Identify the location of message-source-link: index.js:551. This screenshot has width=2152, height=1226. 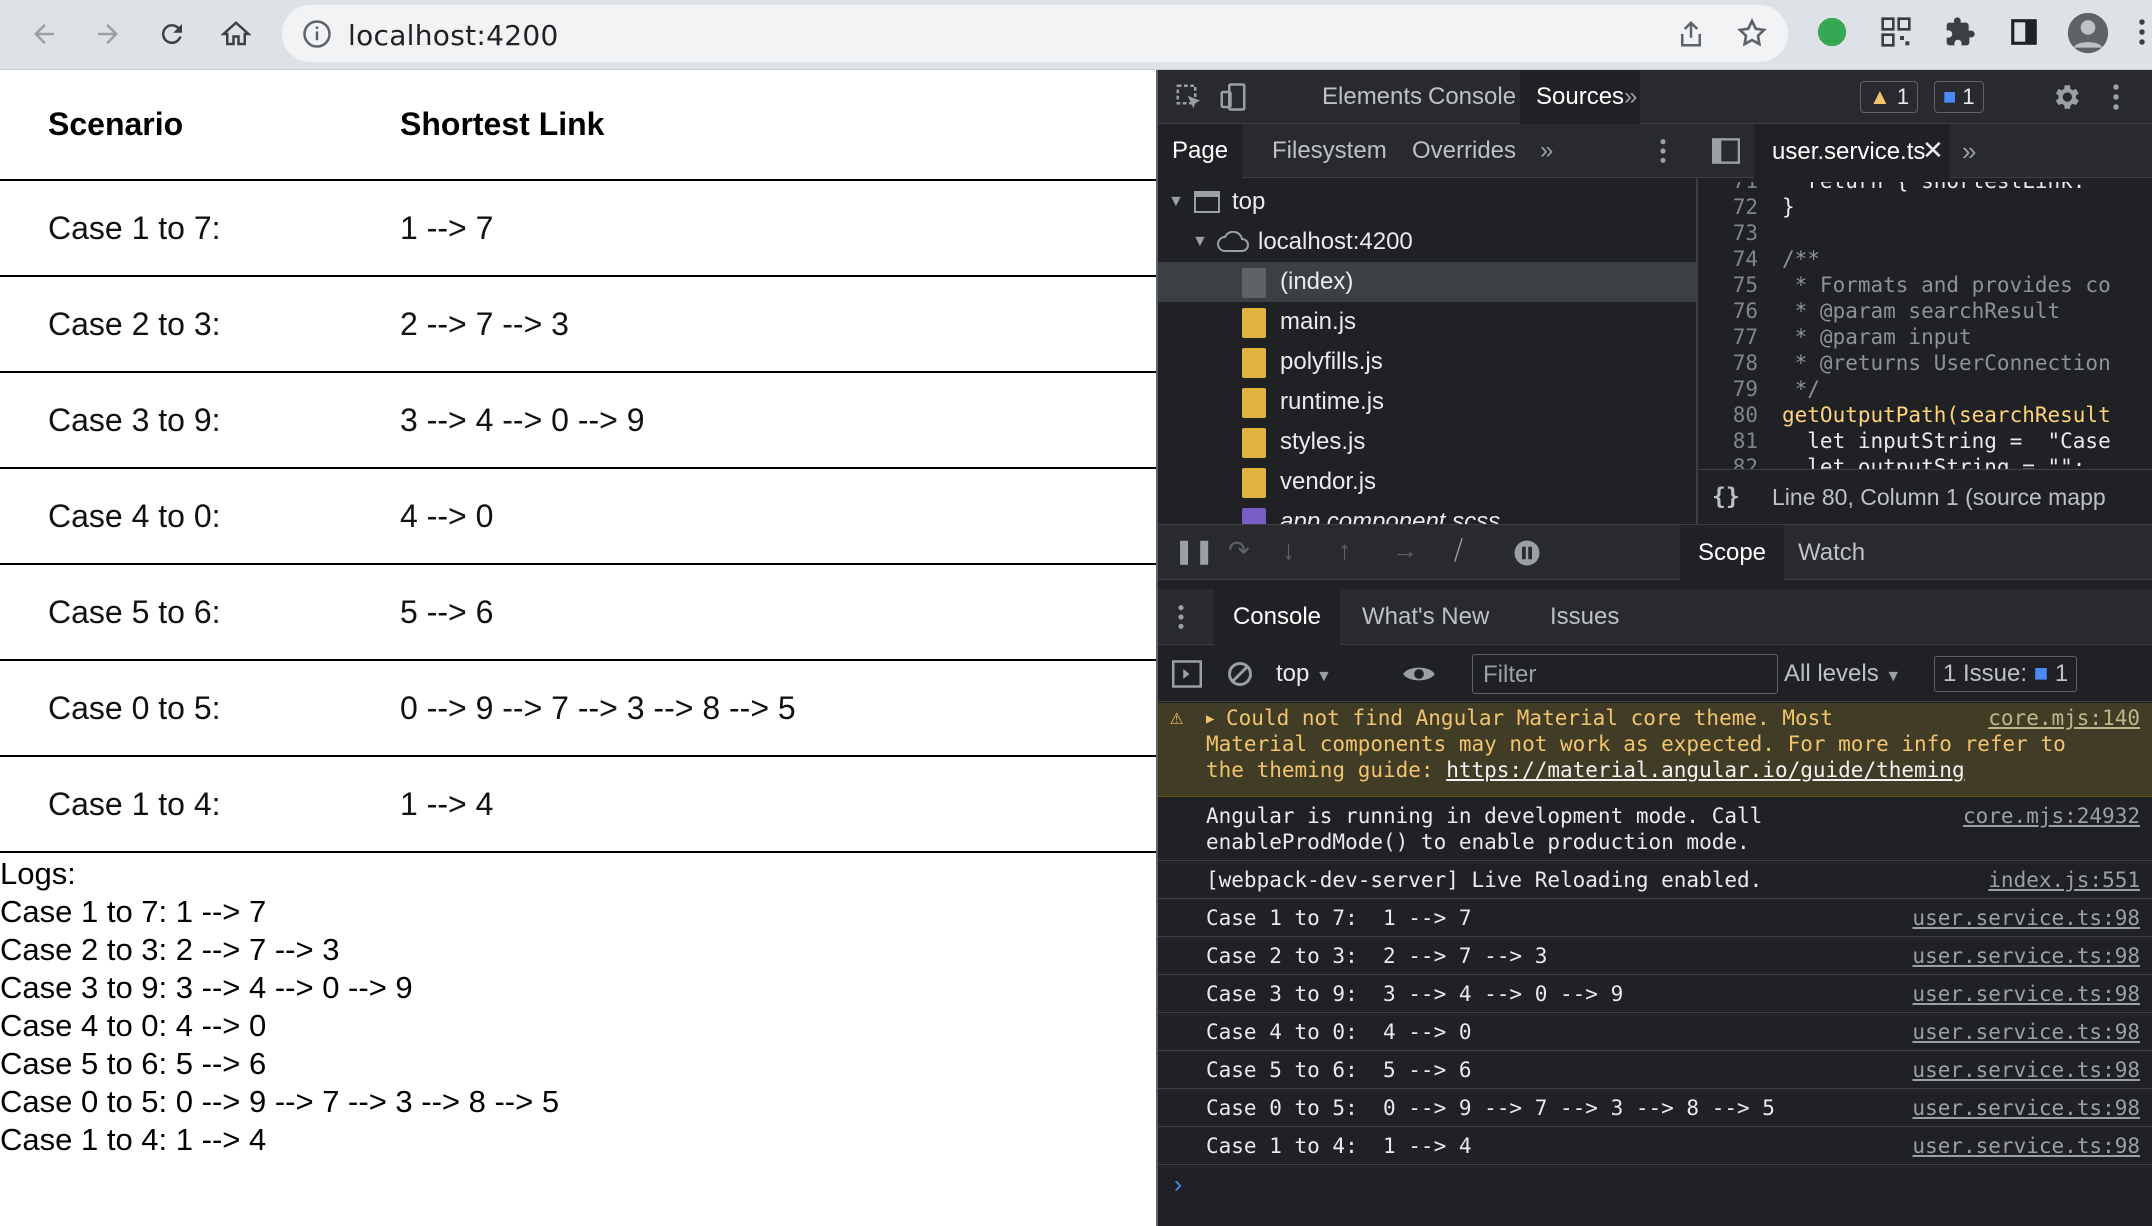
(2064, 880).